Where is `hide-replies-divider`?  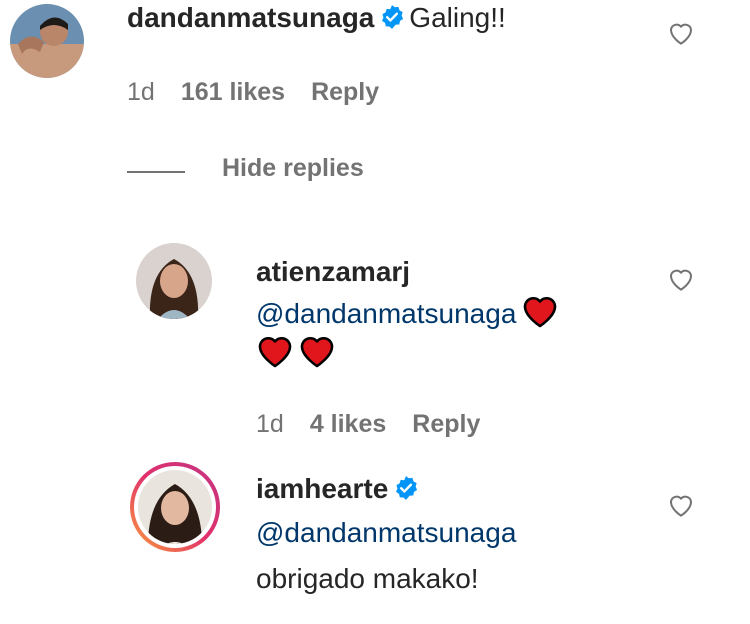 hide-replies-divider is located at coordinates (156, 172).